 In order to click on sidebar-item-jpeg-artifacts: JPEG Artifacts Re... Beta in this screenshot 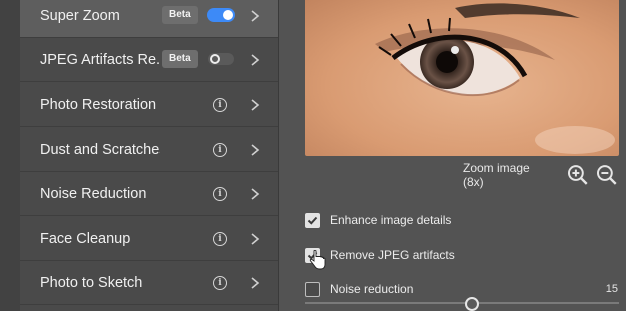, I will do `click(149, 60)`.